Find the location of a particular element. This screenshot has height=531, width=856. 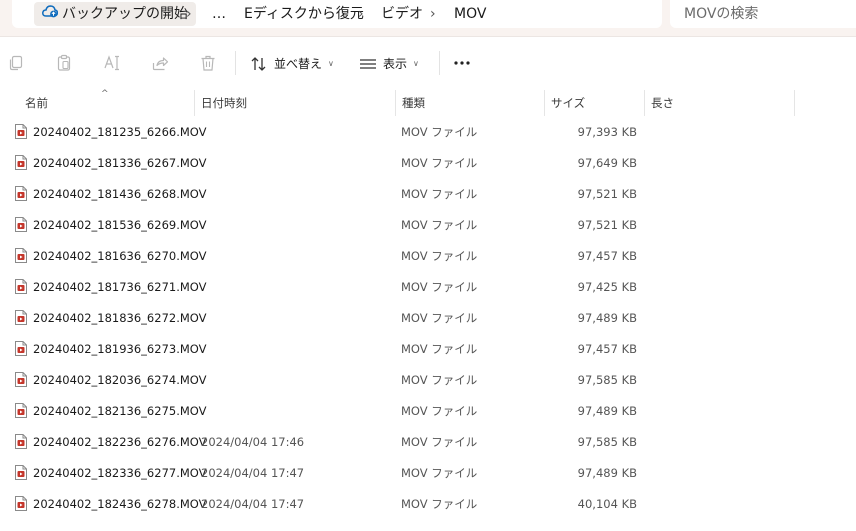

file-size: 97,649 KB is located at coordinates (607, 163).